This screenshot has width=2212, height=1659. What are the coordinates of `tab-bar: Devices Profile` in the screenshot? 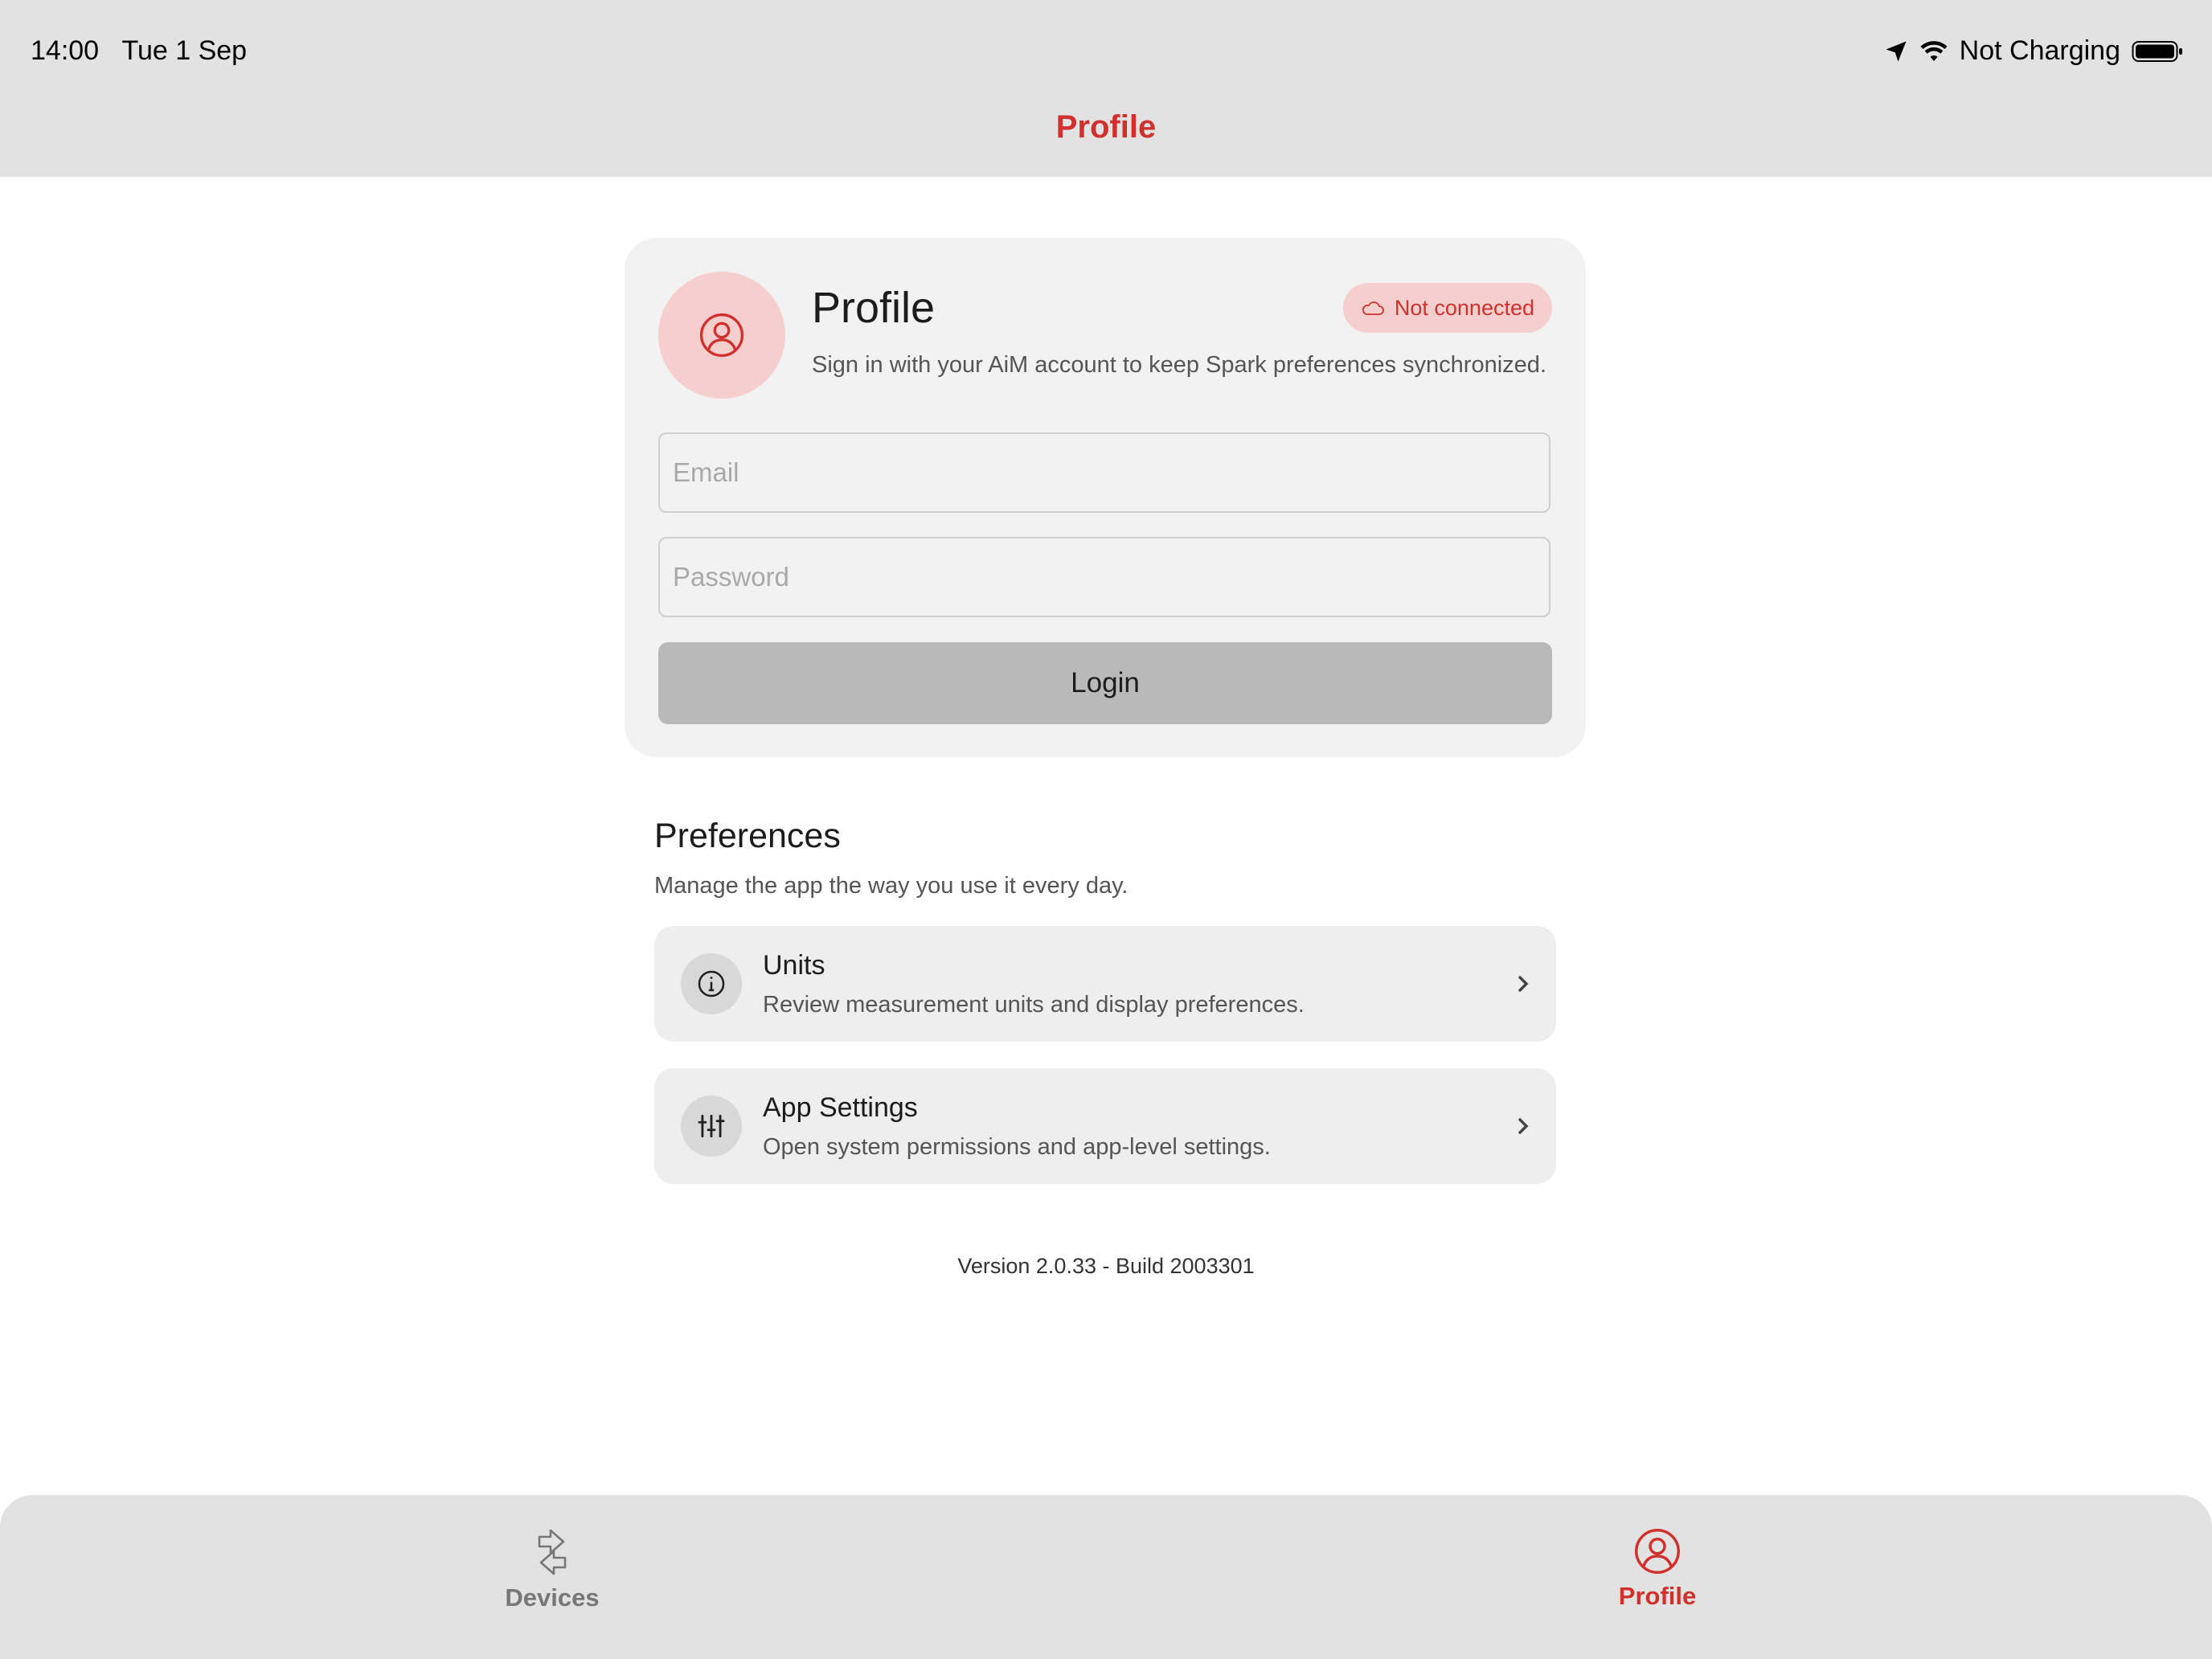 It's located at (1106, 1577).